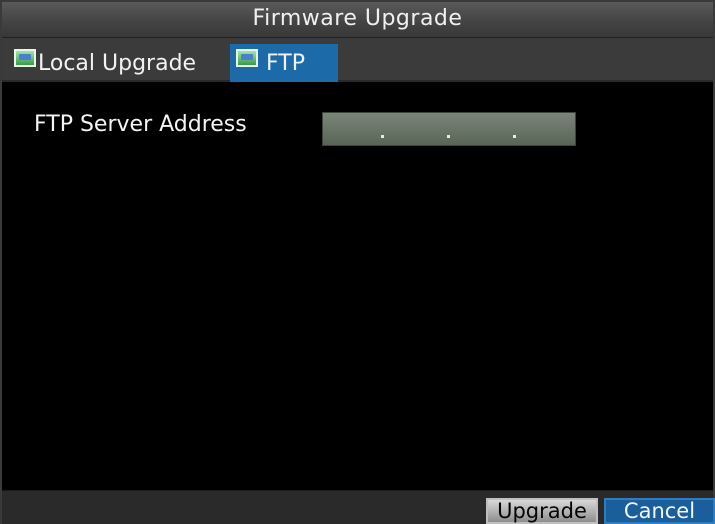  I want to click on ftp-server-address-input, so click(449, 129).